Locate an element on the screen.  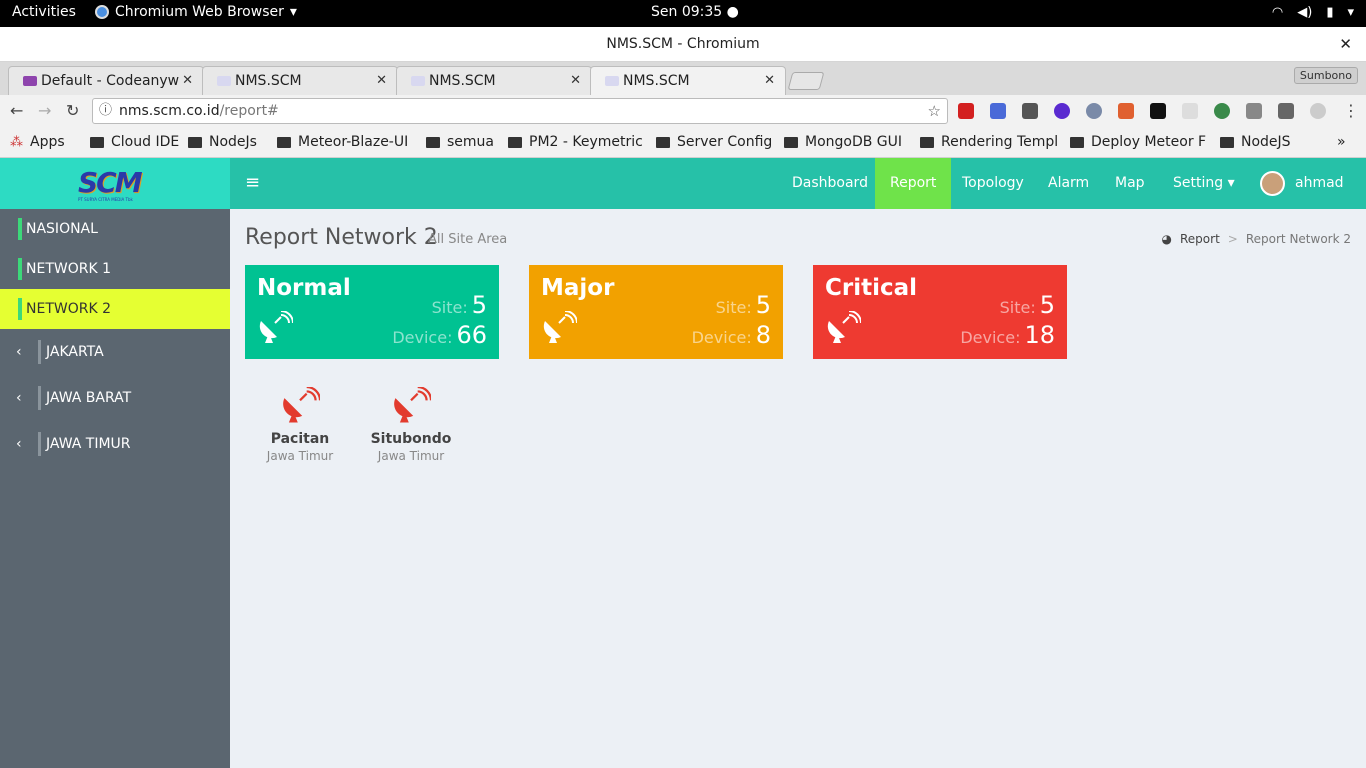
bookmark-item: semua is located at coordinates (460, 142).